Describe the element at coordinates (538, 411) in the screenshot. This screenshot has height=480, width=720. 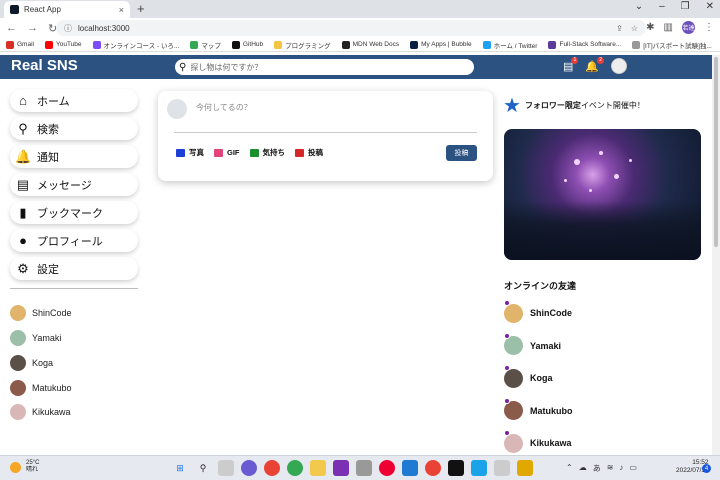
I see `online-friend-item: Matukubo` at that location.